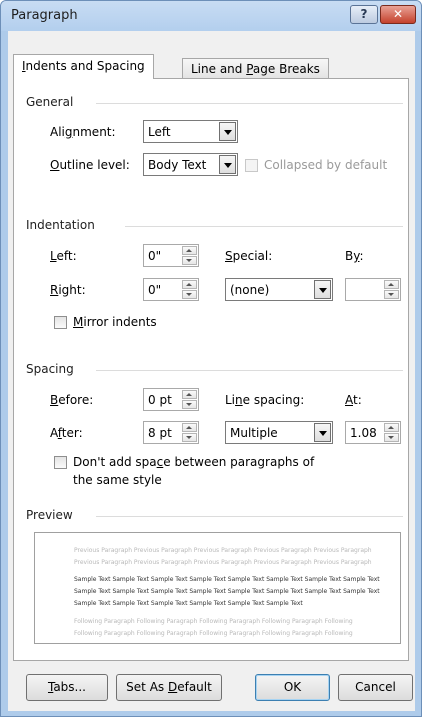 This screenshot has height=717, width=422. Describe the element at coordinates (50, 369) in the screenshot. I see `section-spacing-title: Spacing` at that location.